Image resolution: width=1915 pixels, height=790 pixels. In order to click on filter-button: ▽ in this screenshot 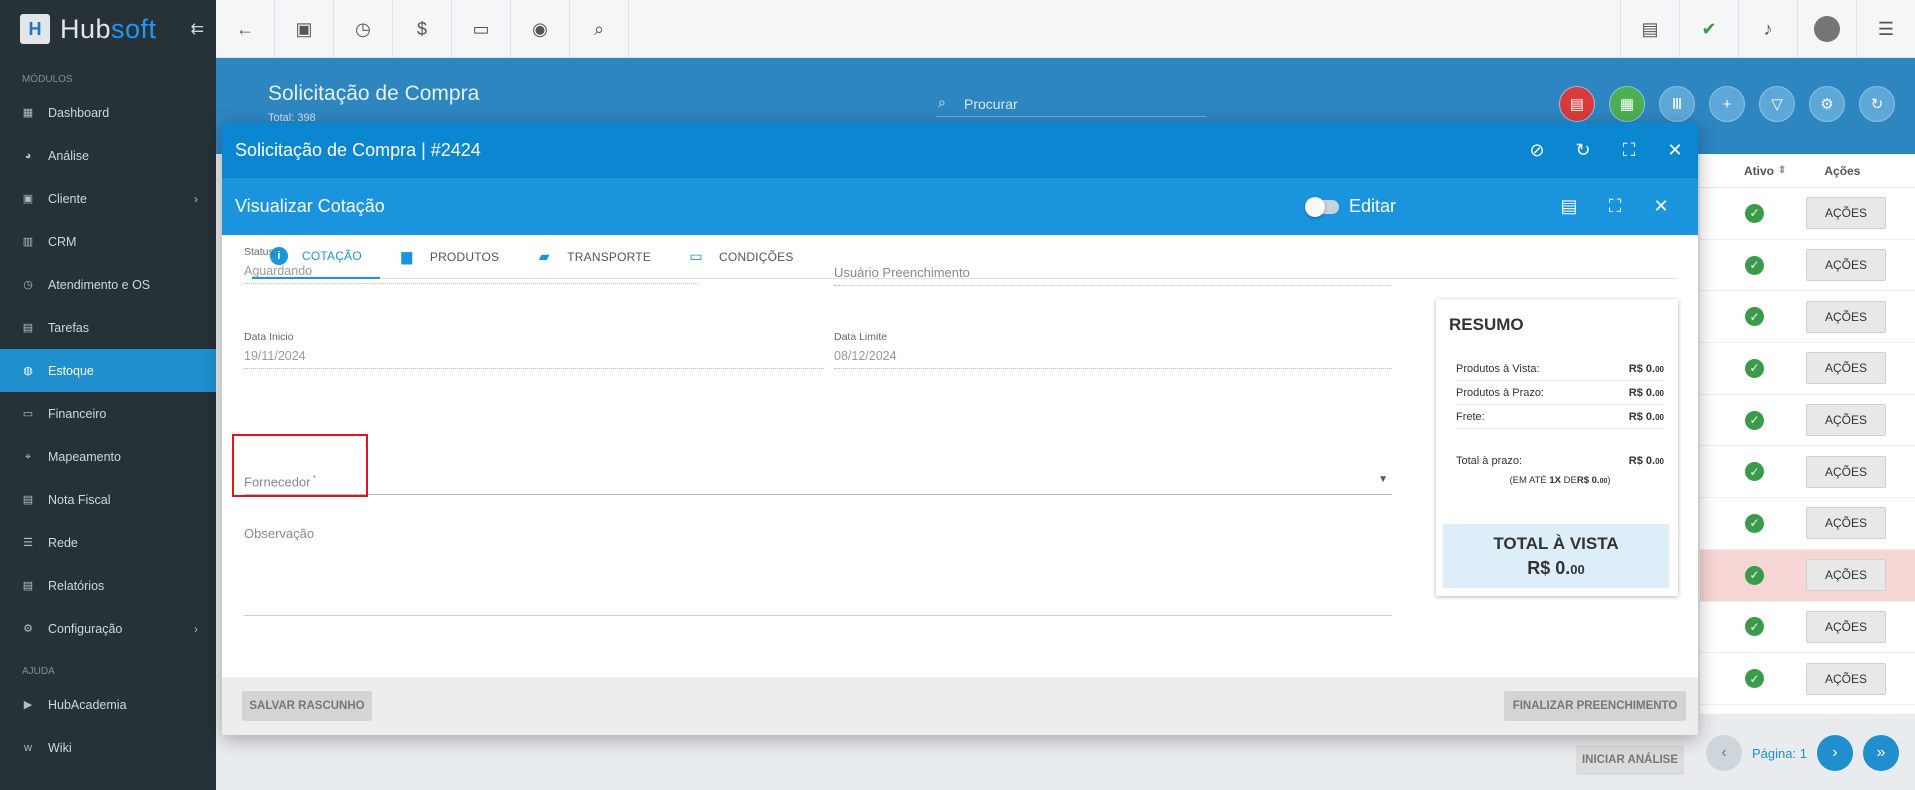, I will do `click(1777, 104)`.